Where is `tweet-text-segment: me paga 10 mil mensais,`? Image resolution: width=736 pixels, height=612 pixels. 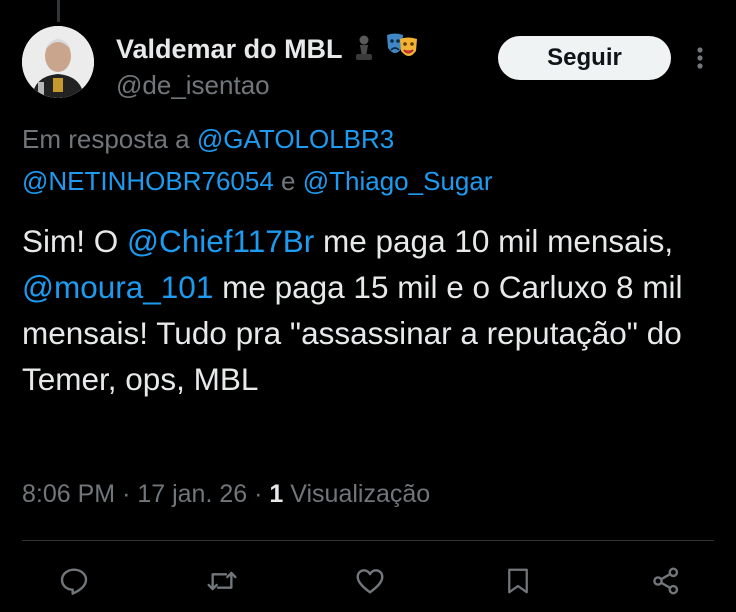
tweet-text-segment: me paga 10 mil mensais, is located at coordinates (494, 241).